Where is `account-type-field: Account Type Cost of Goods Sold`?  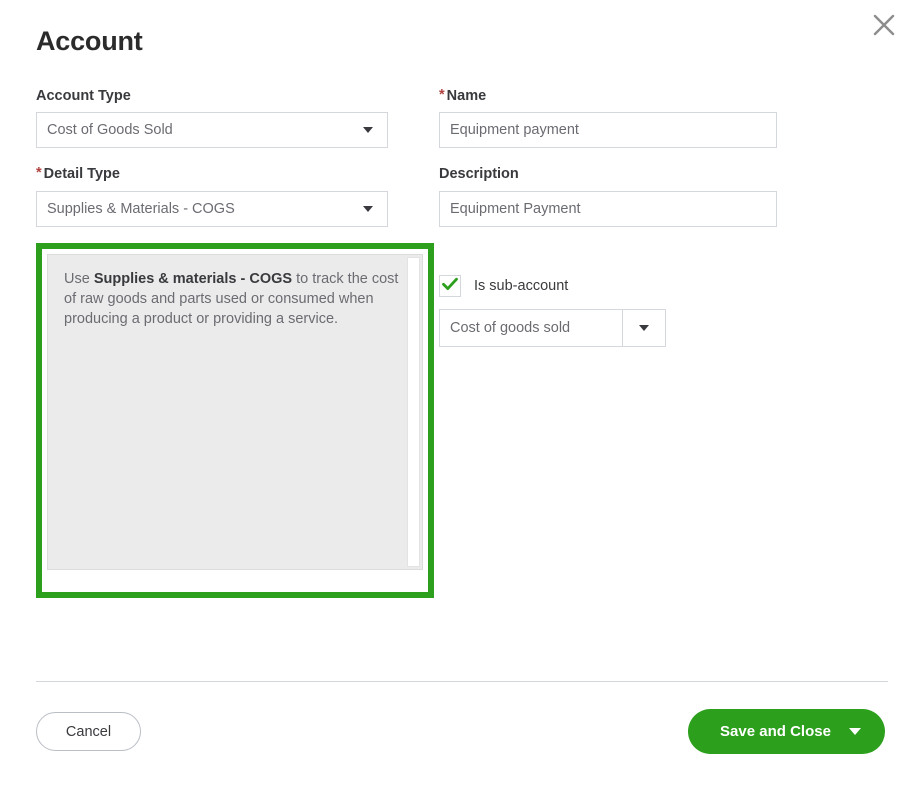
account-type-field: Account Type Cost of Goods Sold is located at coordinates (212, 118).